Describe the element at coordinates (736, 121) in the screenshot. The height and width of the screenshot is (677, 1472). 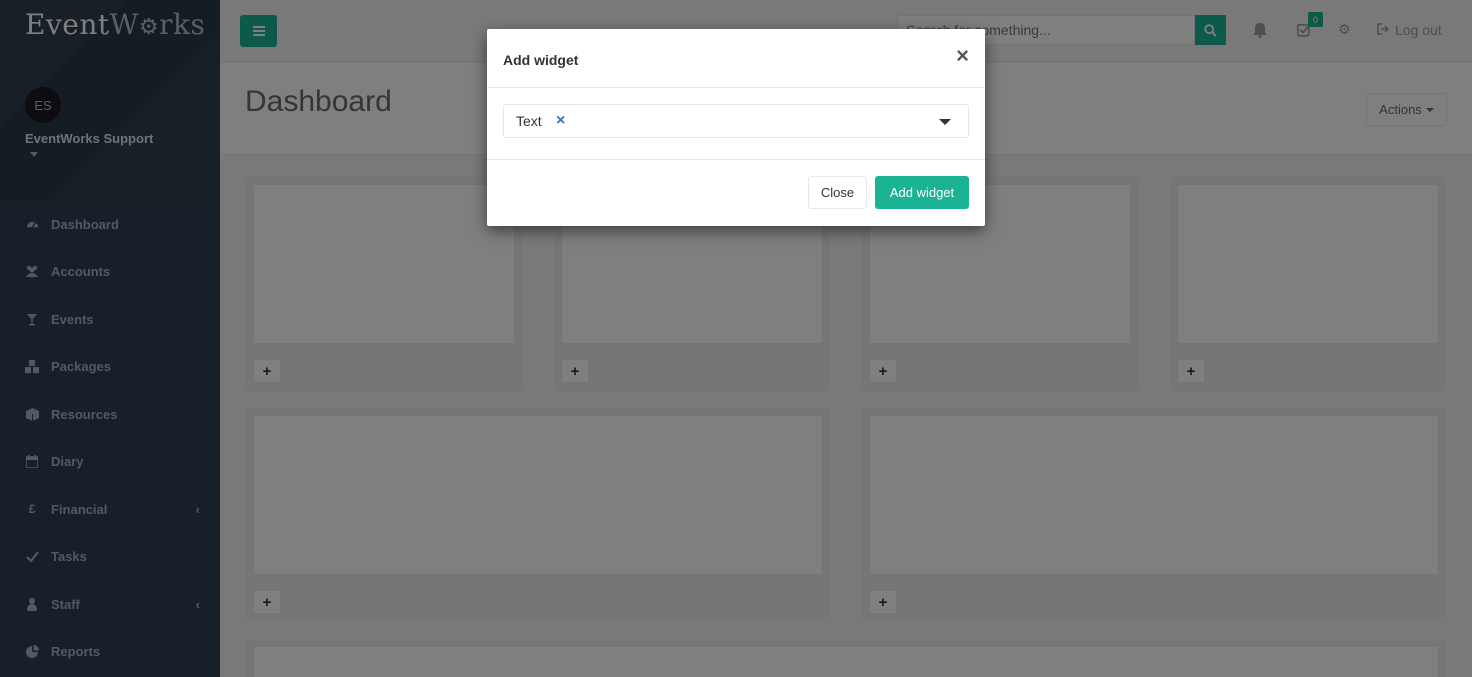
I see `widget-type-select: Text ×` at that location.